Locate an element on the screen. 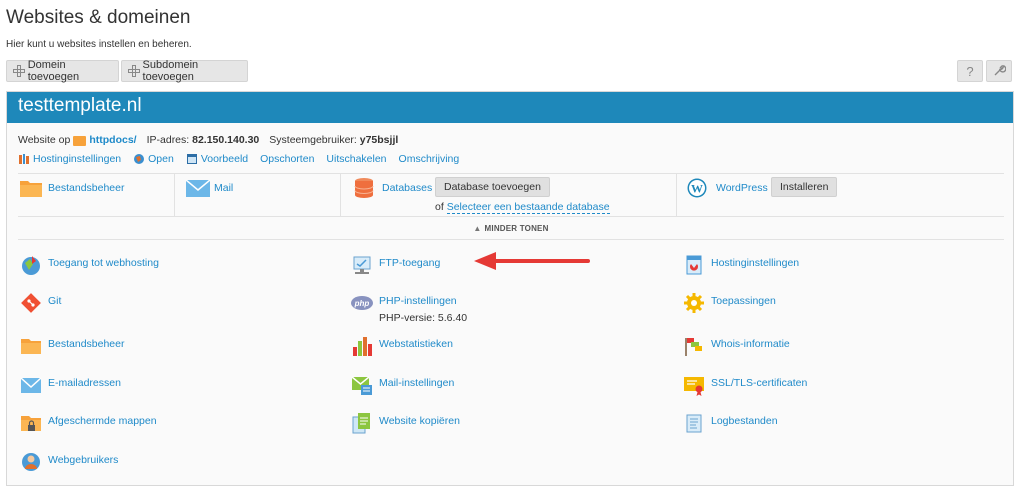 This screenshot has height=494, width=1024. select-existing-database-link: Selecteer een bestaande database is located at coordinates (528, 207).